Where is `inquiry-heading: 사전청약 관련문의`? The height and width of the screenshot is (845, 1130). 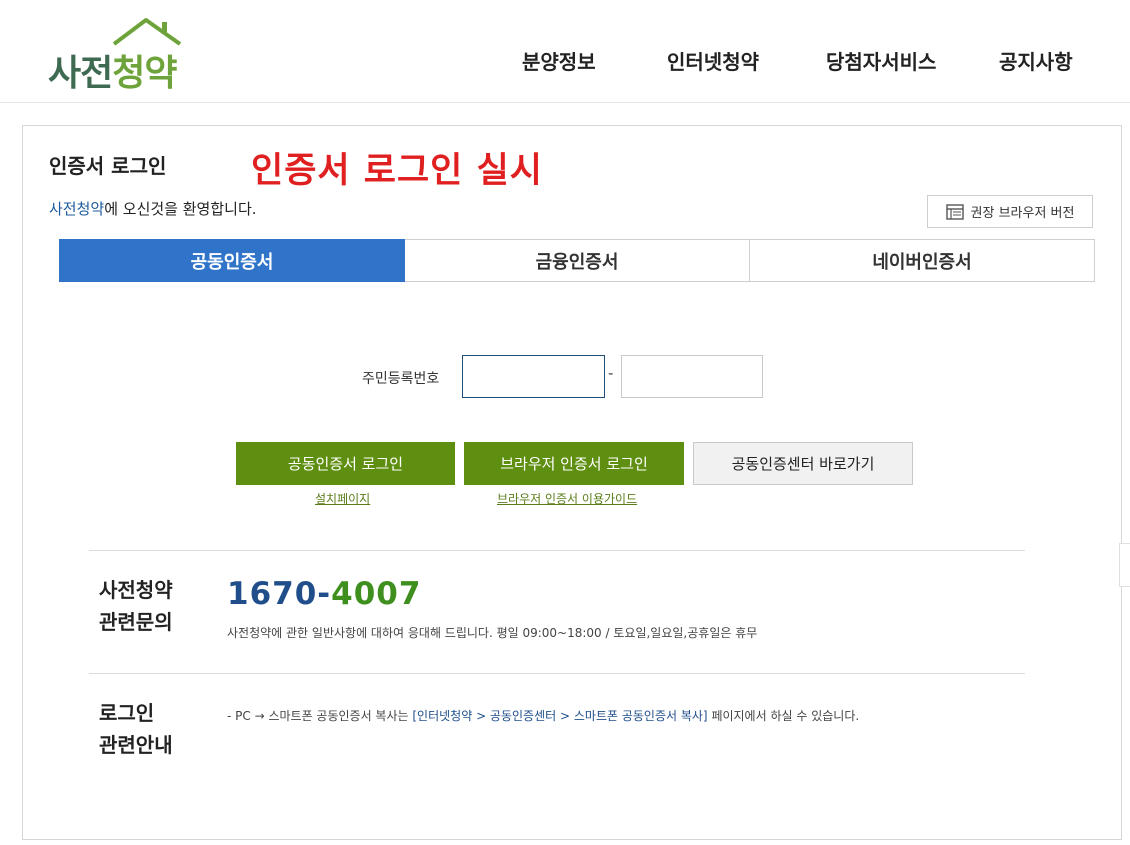
inquiry-heading: 사전청약 관련문의 is located at coordinates (136, 606).